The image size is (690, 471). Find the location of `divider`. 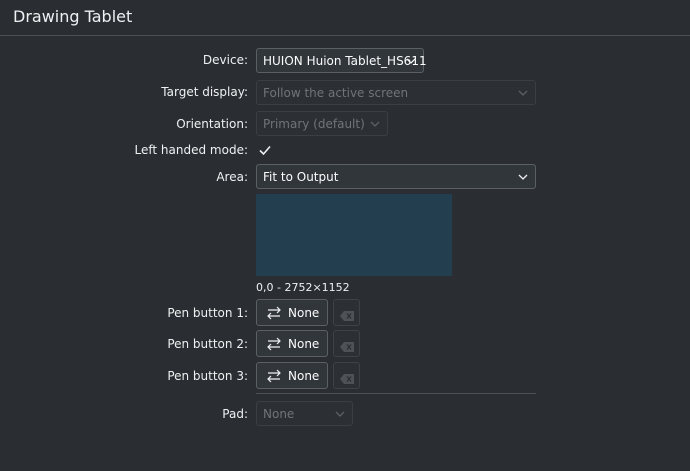

divider is located at coordinates (396, 393).